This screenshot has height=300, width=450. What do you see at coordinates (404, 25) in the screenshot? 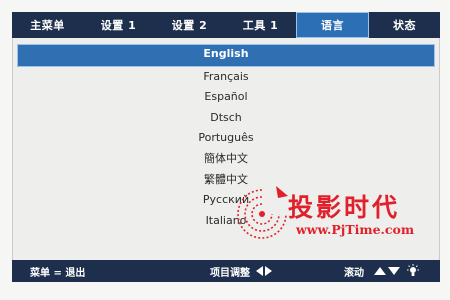
I see `tab-status: 状态` at bounding box center [404, 25].